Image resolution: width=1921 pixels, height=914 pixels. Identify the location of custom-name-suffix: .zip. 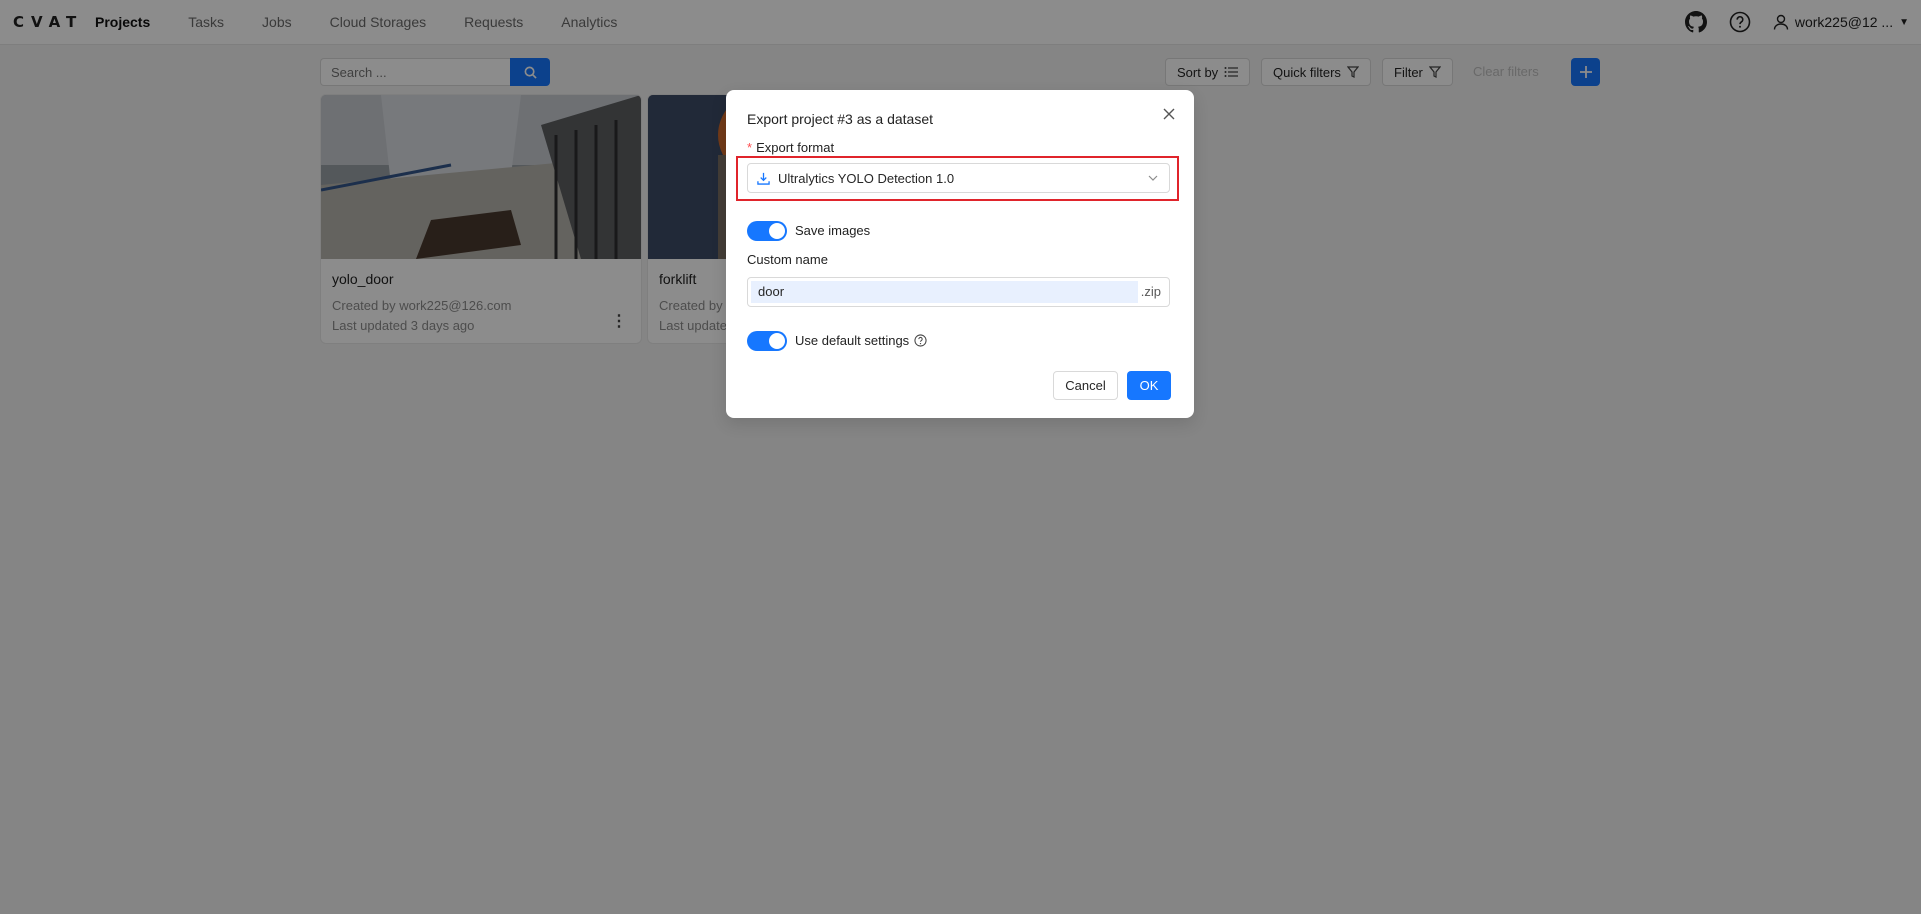
(1150, 291).